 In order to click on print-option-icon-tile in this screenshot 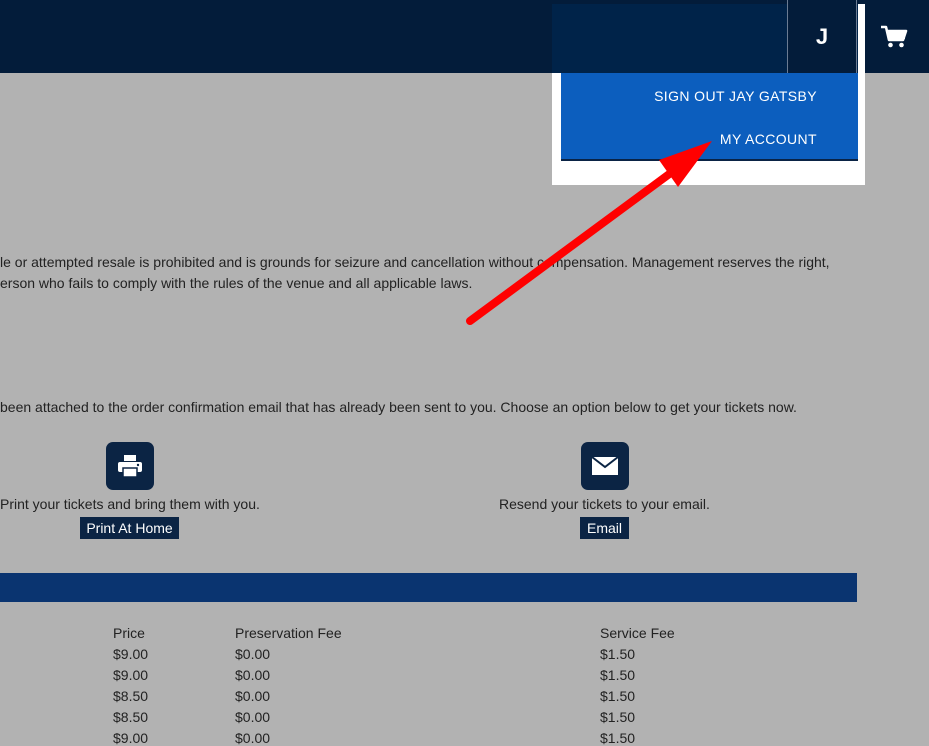, I will do `click(130, 466)`.